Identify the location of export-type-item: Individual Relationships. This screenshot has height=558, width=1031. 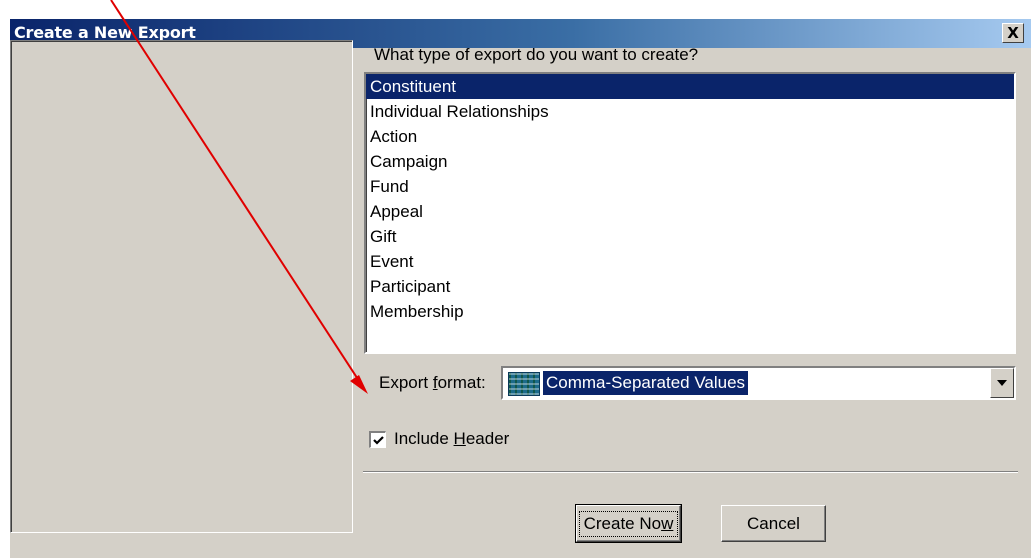
(690, 111).